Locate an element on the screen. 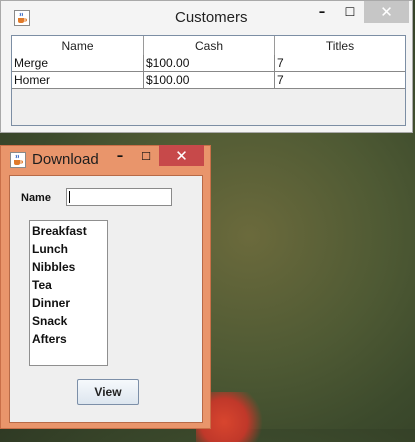 Image resolution: width=415 pixels, height=442 pixels. table-header: Name Cash Titles is located at coordinates (208, 46).